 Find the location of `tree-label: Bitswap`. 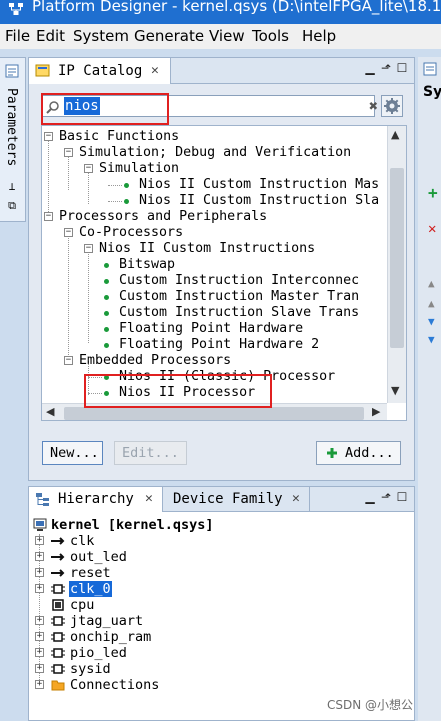

tree-label: Bitswap is located at coordinates (147, 264).